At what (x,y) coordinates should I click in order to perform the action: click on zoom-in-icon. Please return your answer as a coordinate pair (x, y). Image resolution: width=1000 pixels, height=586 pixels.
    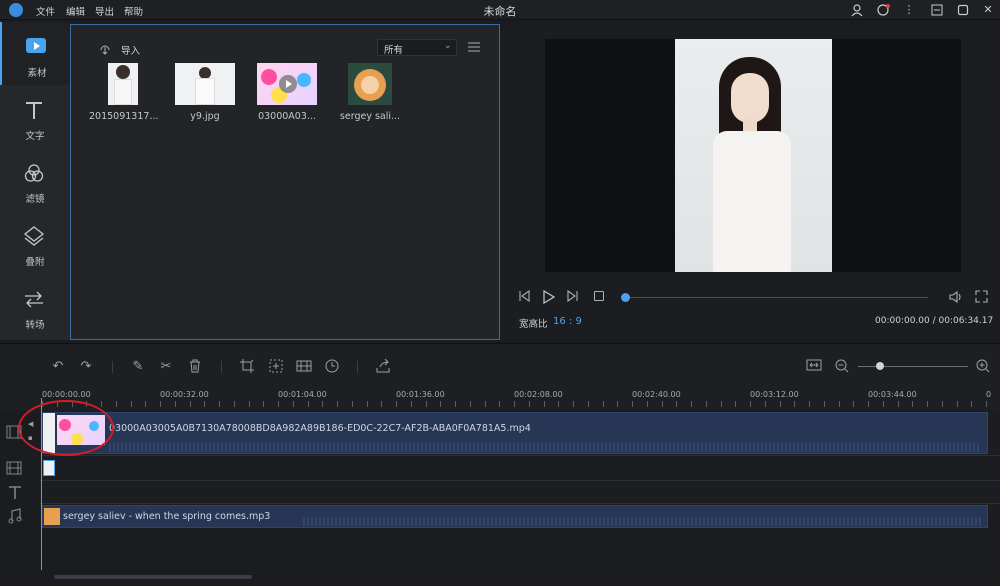
    Looking at the image, I should click on (983, 367).